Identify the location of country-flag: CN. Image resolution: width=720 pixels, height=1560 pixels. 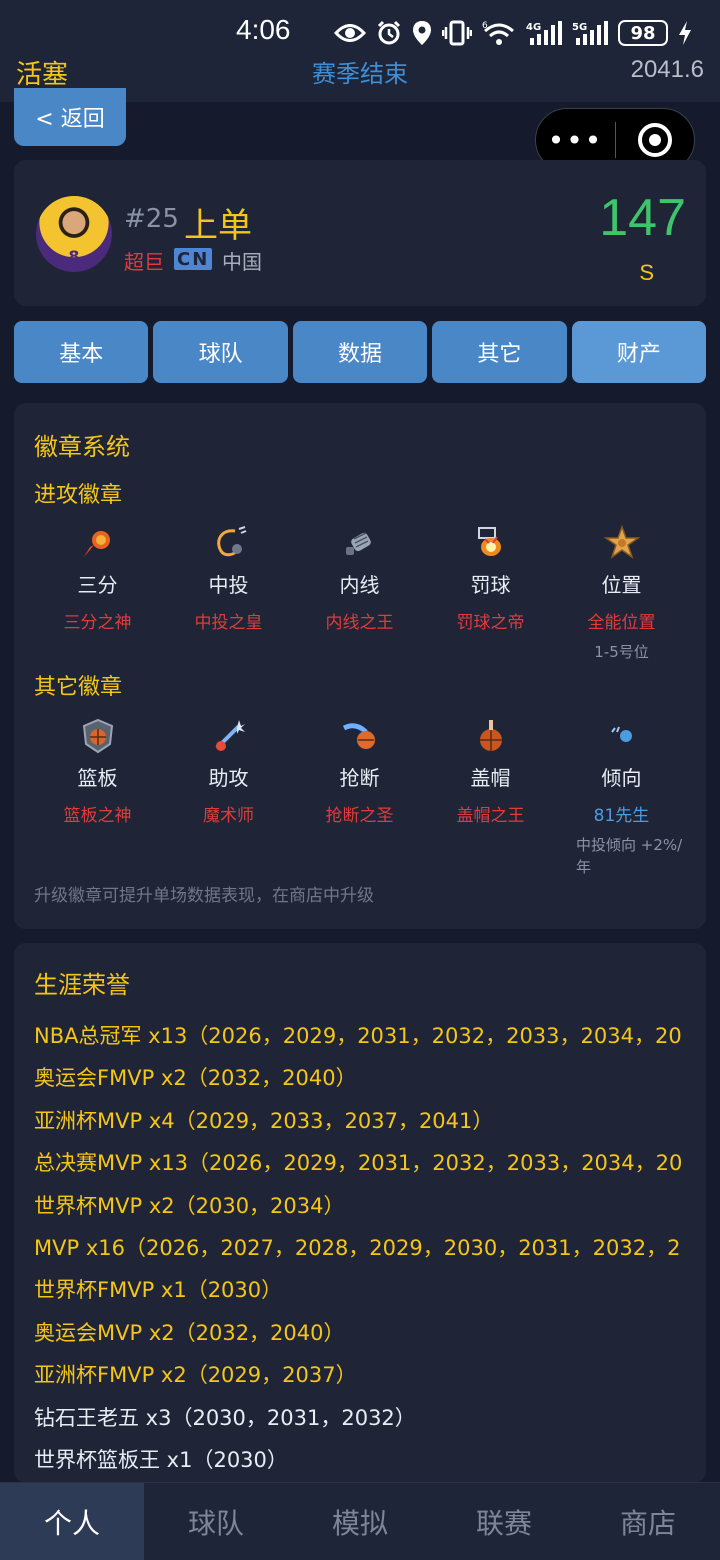
(193, 259).